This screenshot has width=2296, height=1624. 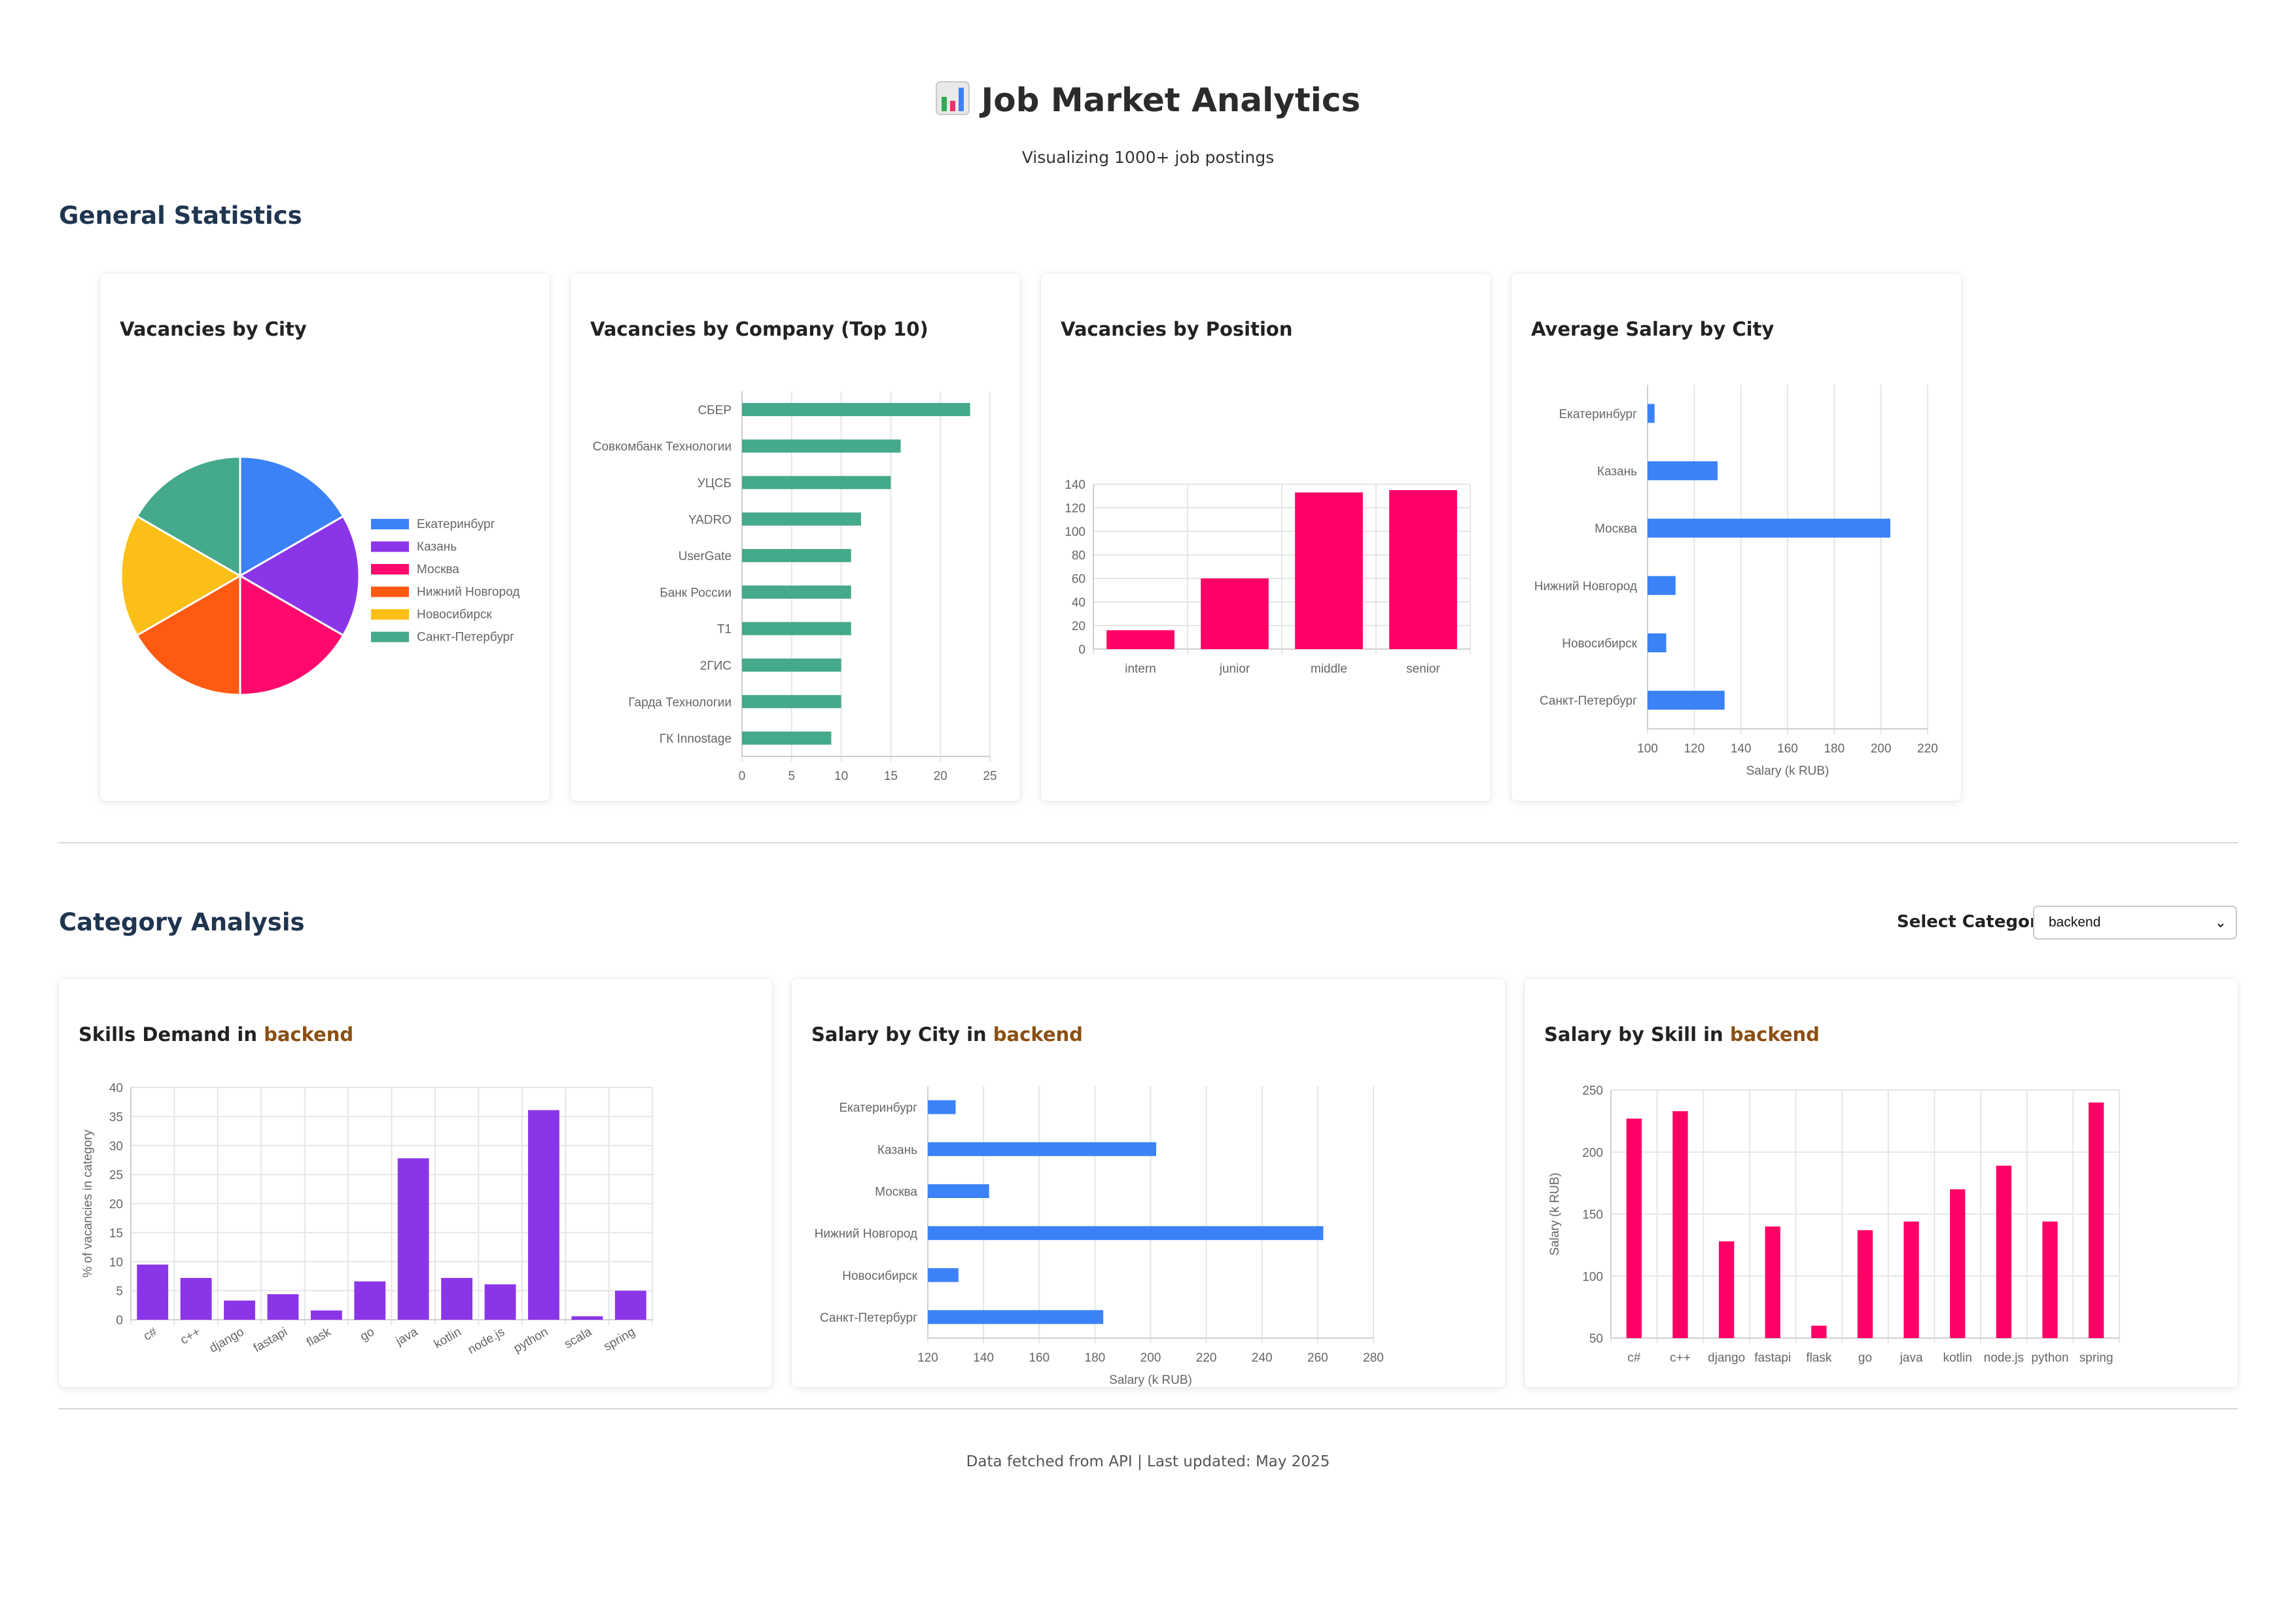 I want to click on chevron-down-icon: ⌄, so click(x=2220, y=922).